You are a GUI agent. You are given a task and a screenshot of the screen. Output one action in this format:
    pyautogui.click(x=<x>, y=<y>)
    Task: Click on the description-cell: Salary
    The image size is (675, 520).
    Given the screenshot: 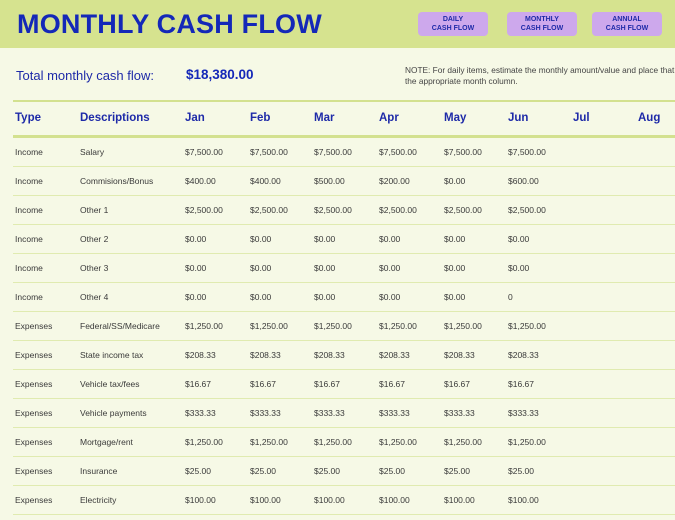 What is the action you would take?
    pyautogui.click(x=92, y=152)
    